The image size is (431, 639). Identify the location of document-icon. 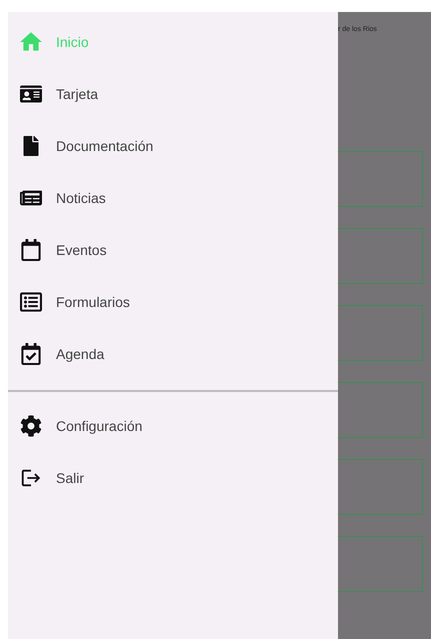
(31, 146).